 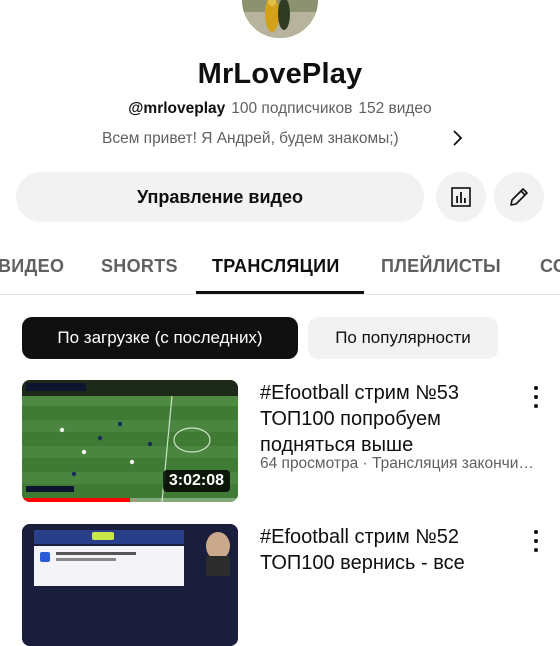 I want to click on tab-shorts: SHORTS, so click(x=139, y=266).